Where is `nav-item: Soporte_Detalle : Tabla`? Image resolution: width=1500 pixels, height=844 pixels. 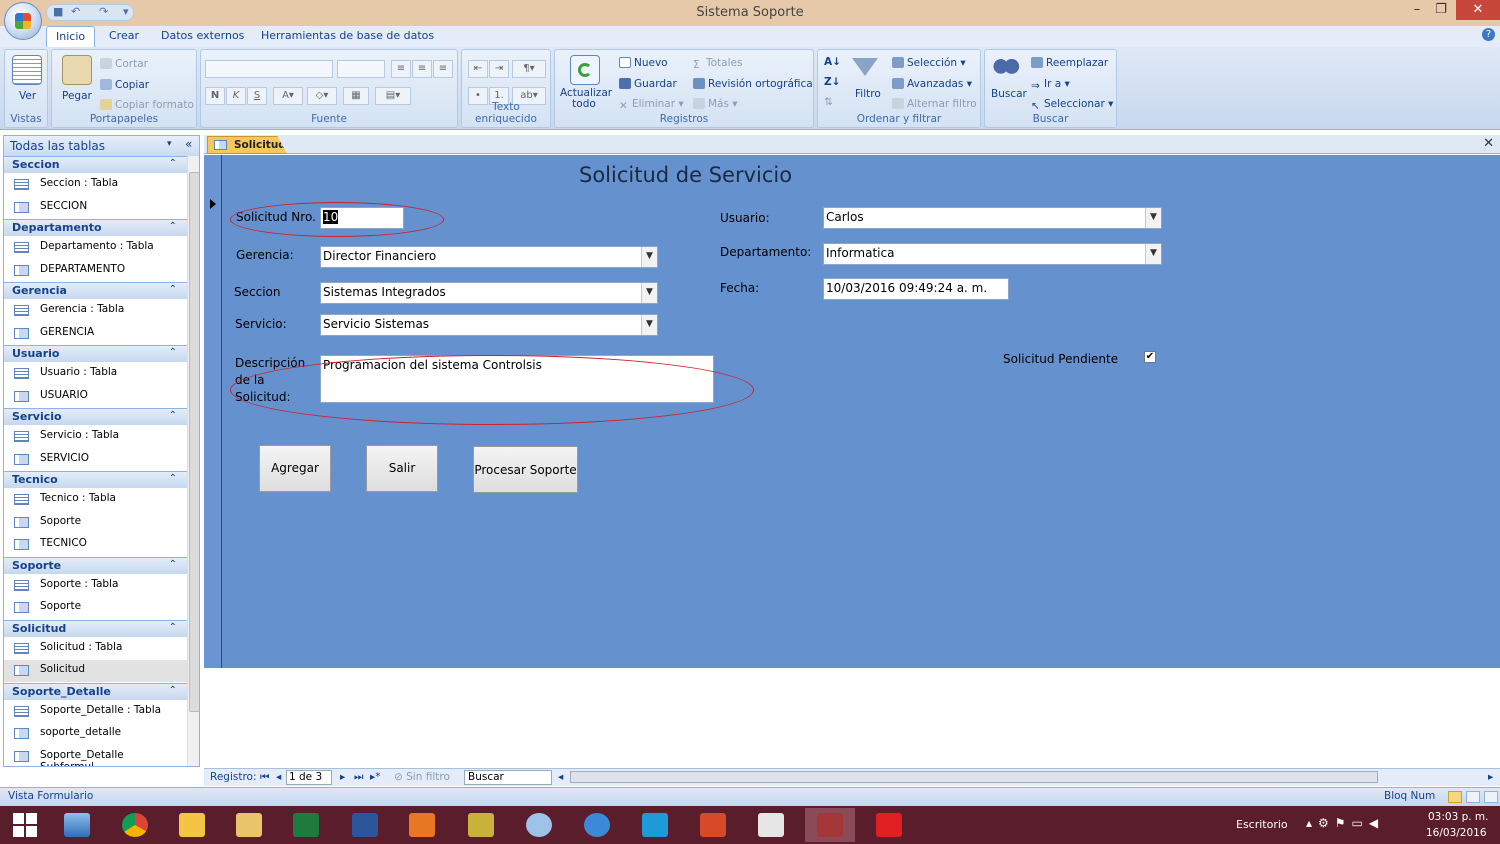
nav-item: Soporte_Detalle : Tabla is located at coordinates (95, 712).